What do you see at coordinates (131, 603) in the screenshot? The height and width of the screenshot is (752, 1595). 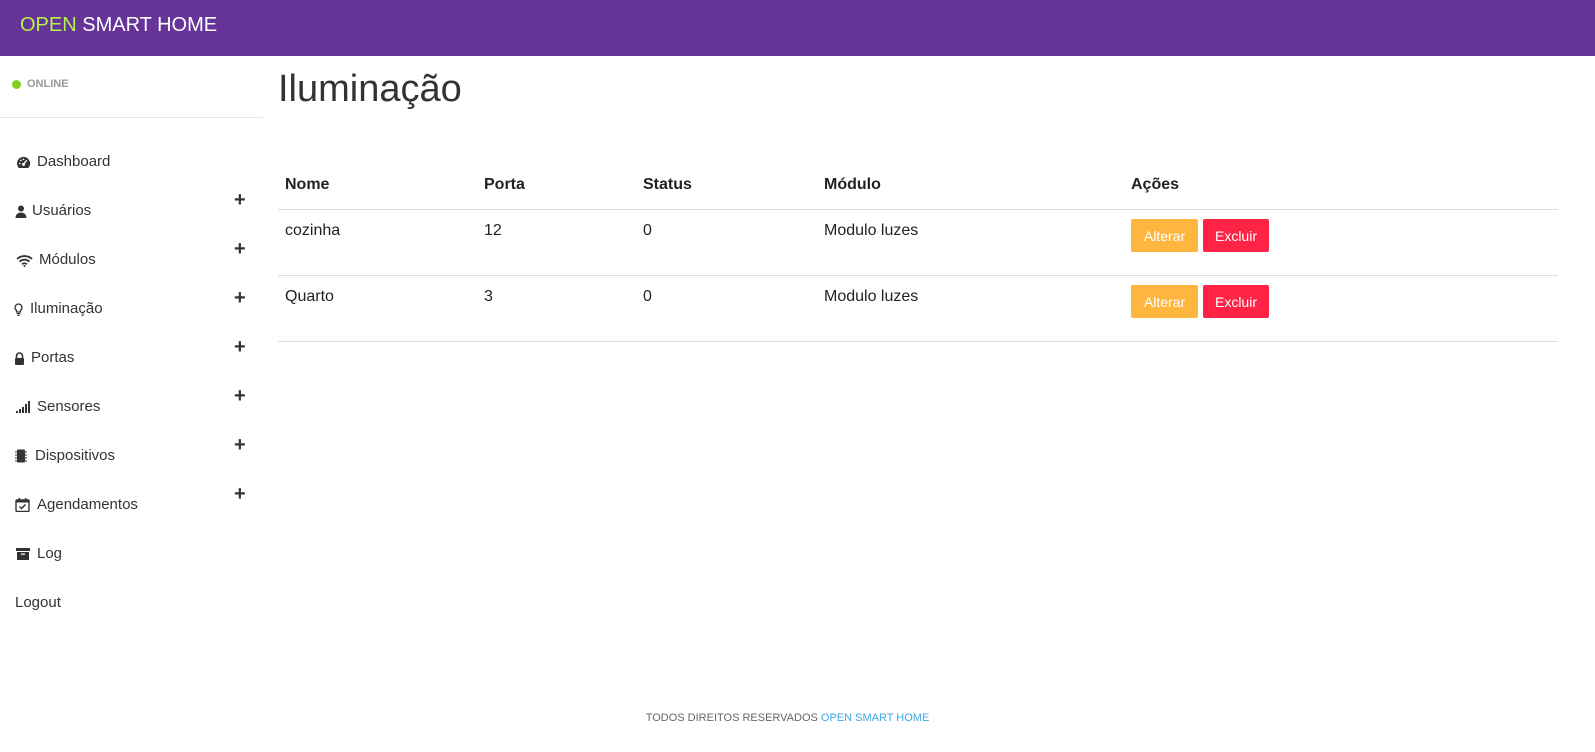 I see `sidebar-item-logout: Logout` at bounding box center [131, 603].